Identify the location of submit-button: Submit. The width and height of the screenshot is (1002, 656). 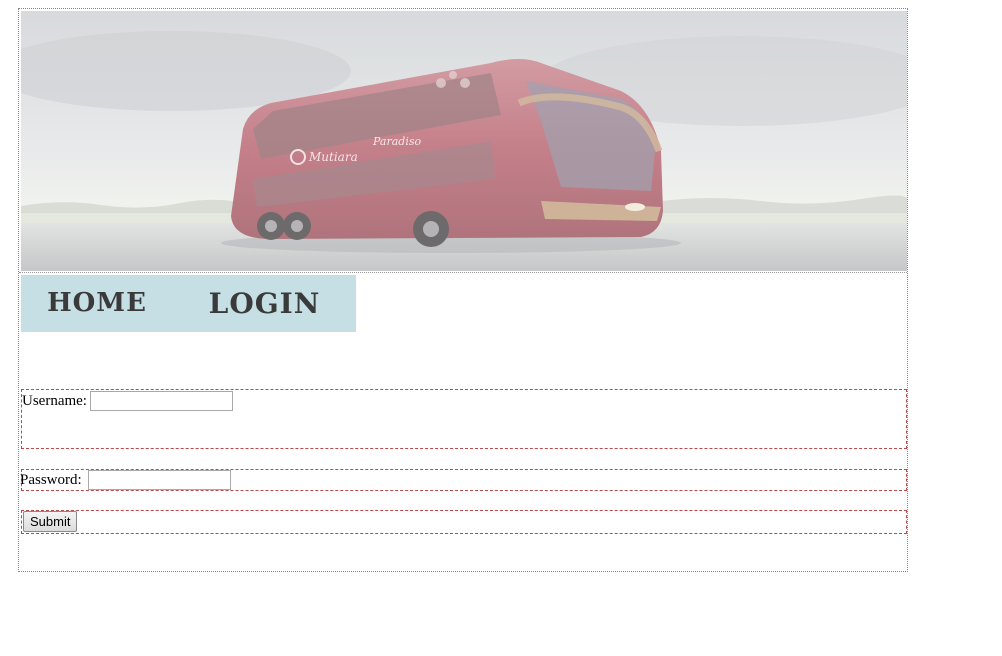
(50, 521).